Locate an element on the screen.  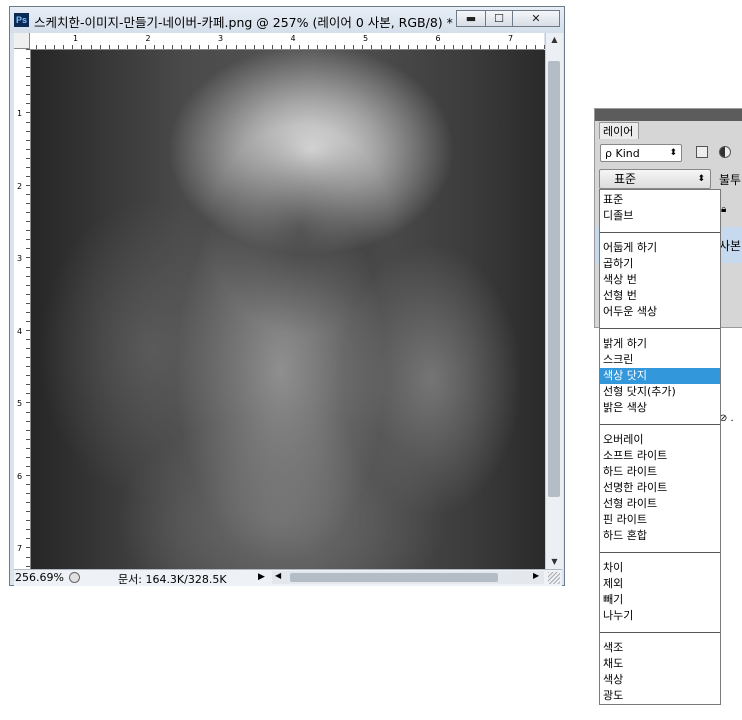
blend-menu-item: 하드 라이트 is located at coordinates (660, 472).